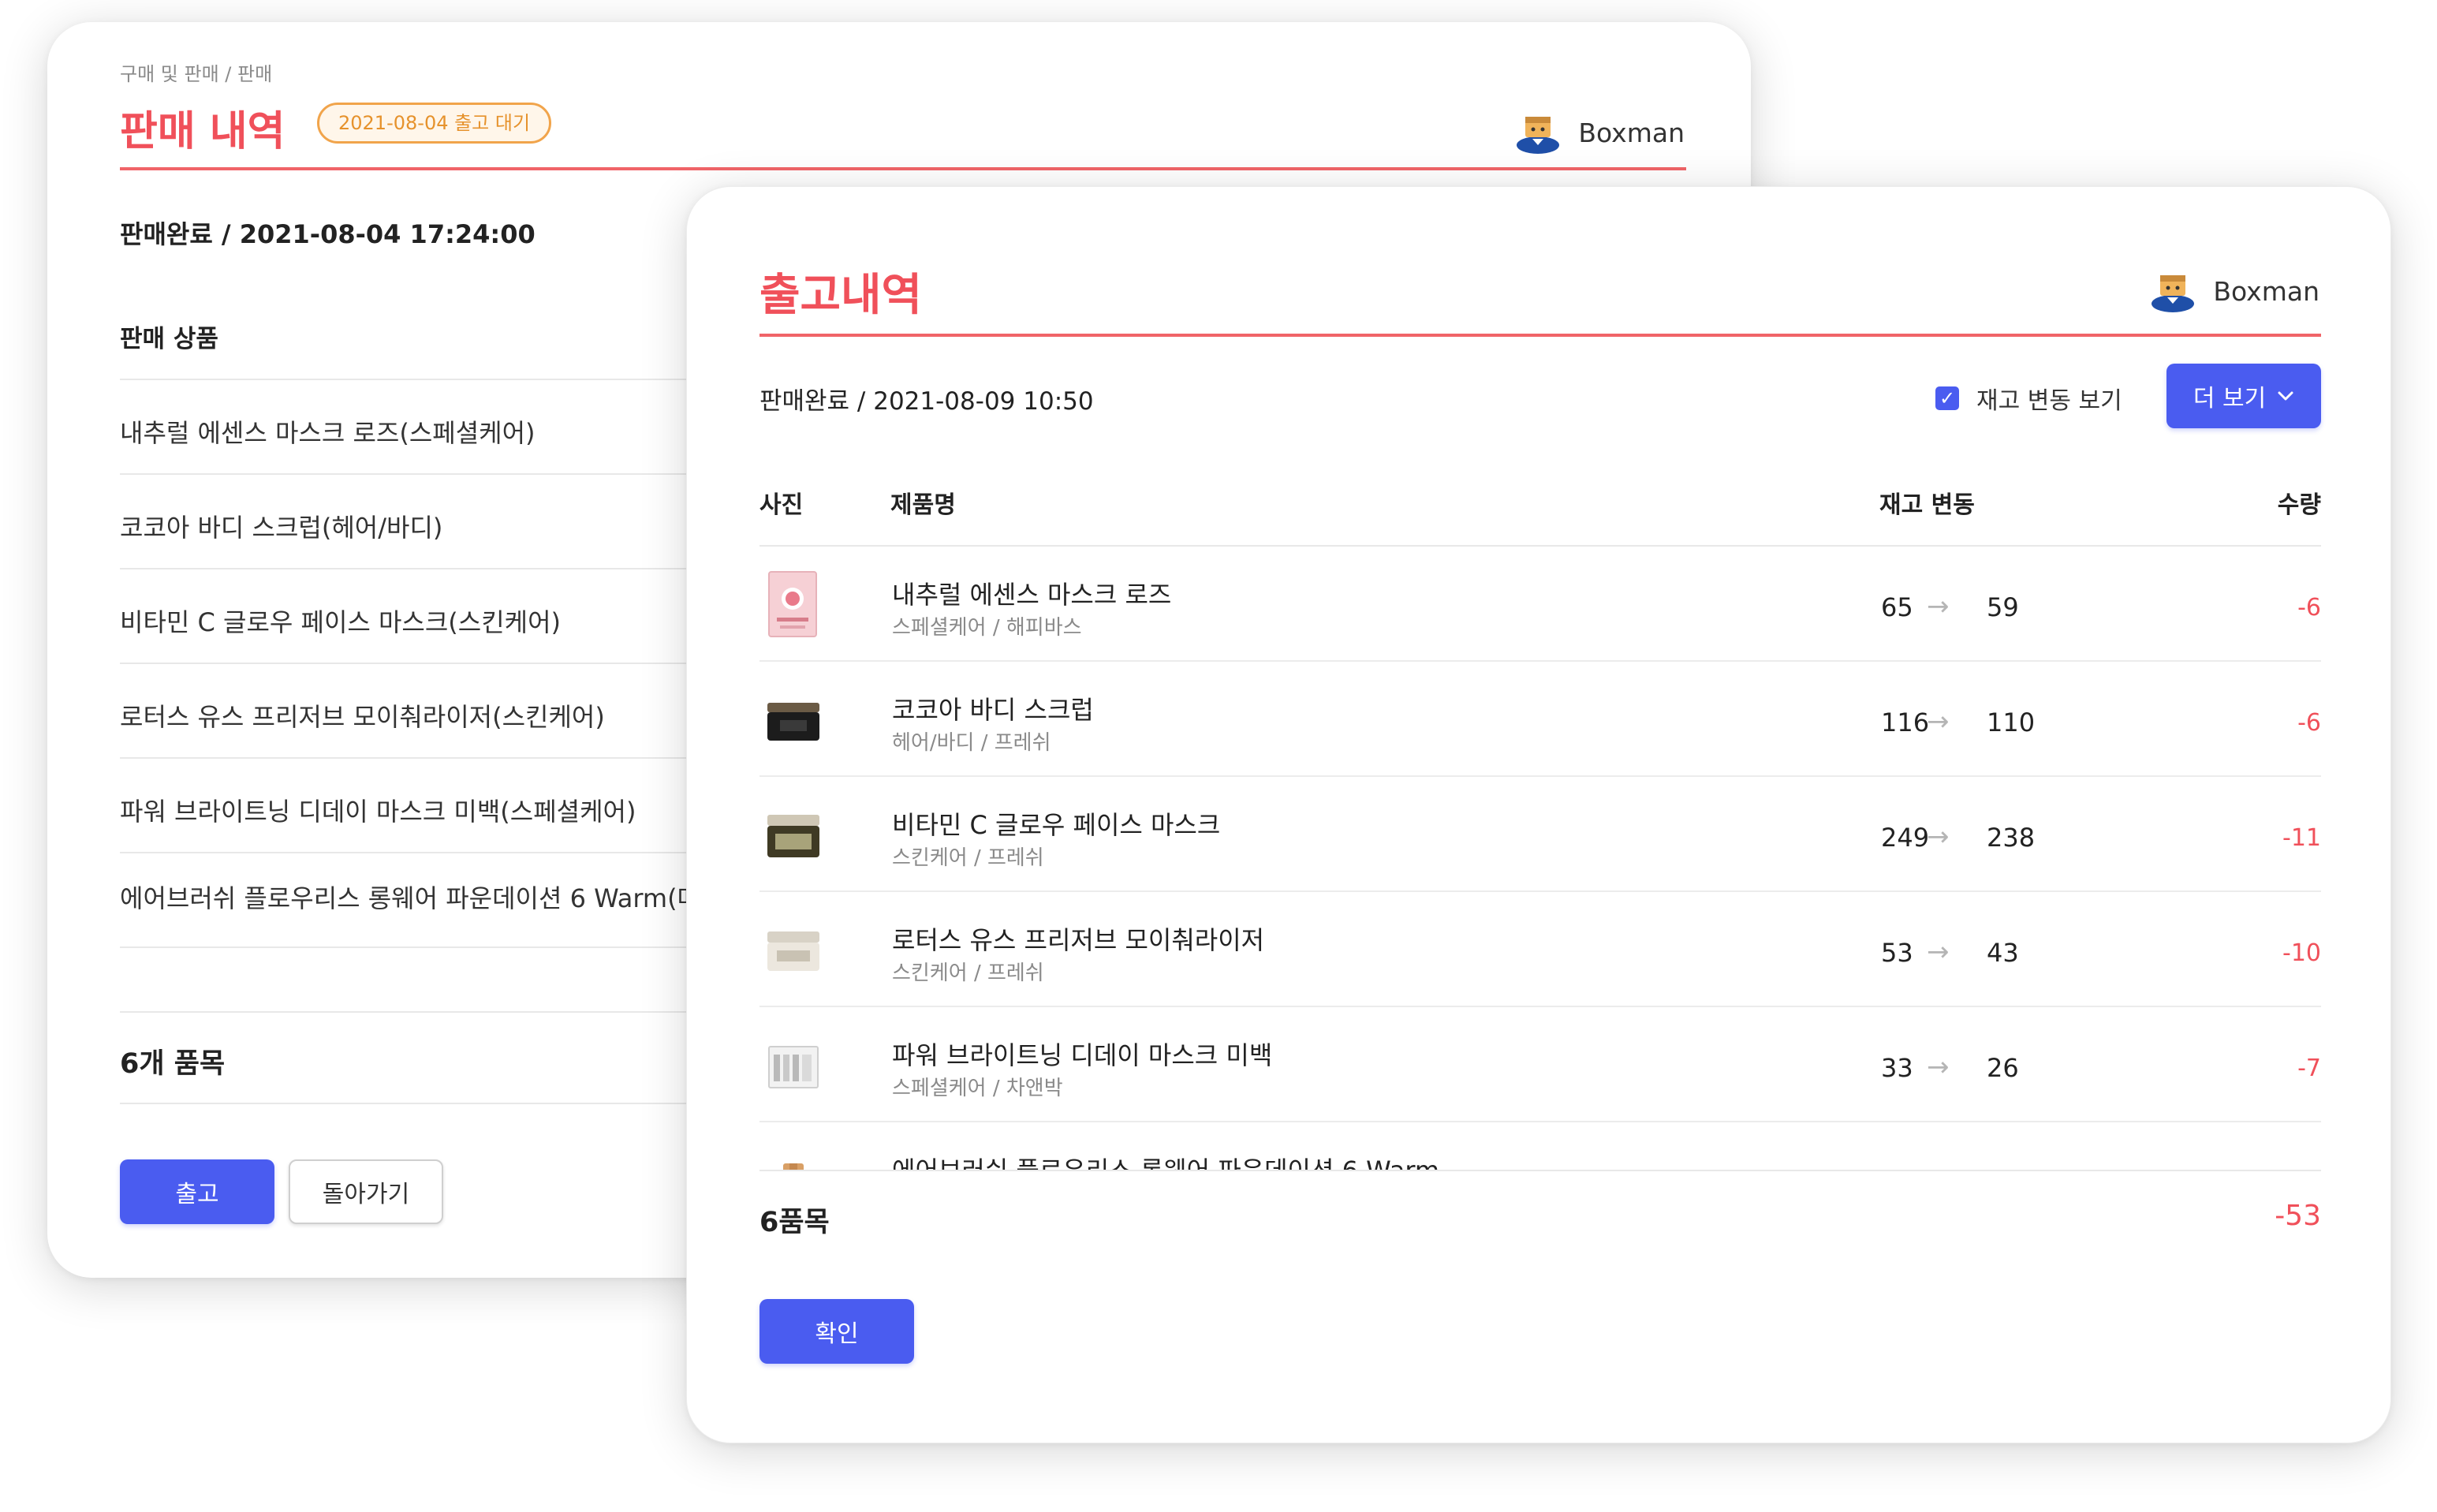 This screenshot has height=1512, width=2437. I want to click on product-name: 비타민 C 글로우 페이스 마스크, so click(1056, 825).